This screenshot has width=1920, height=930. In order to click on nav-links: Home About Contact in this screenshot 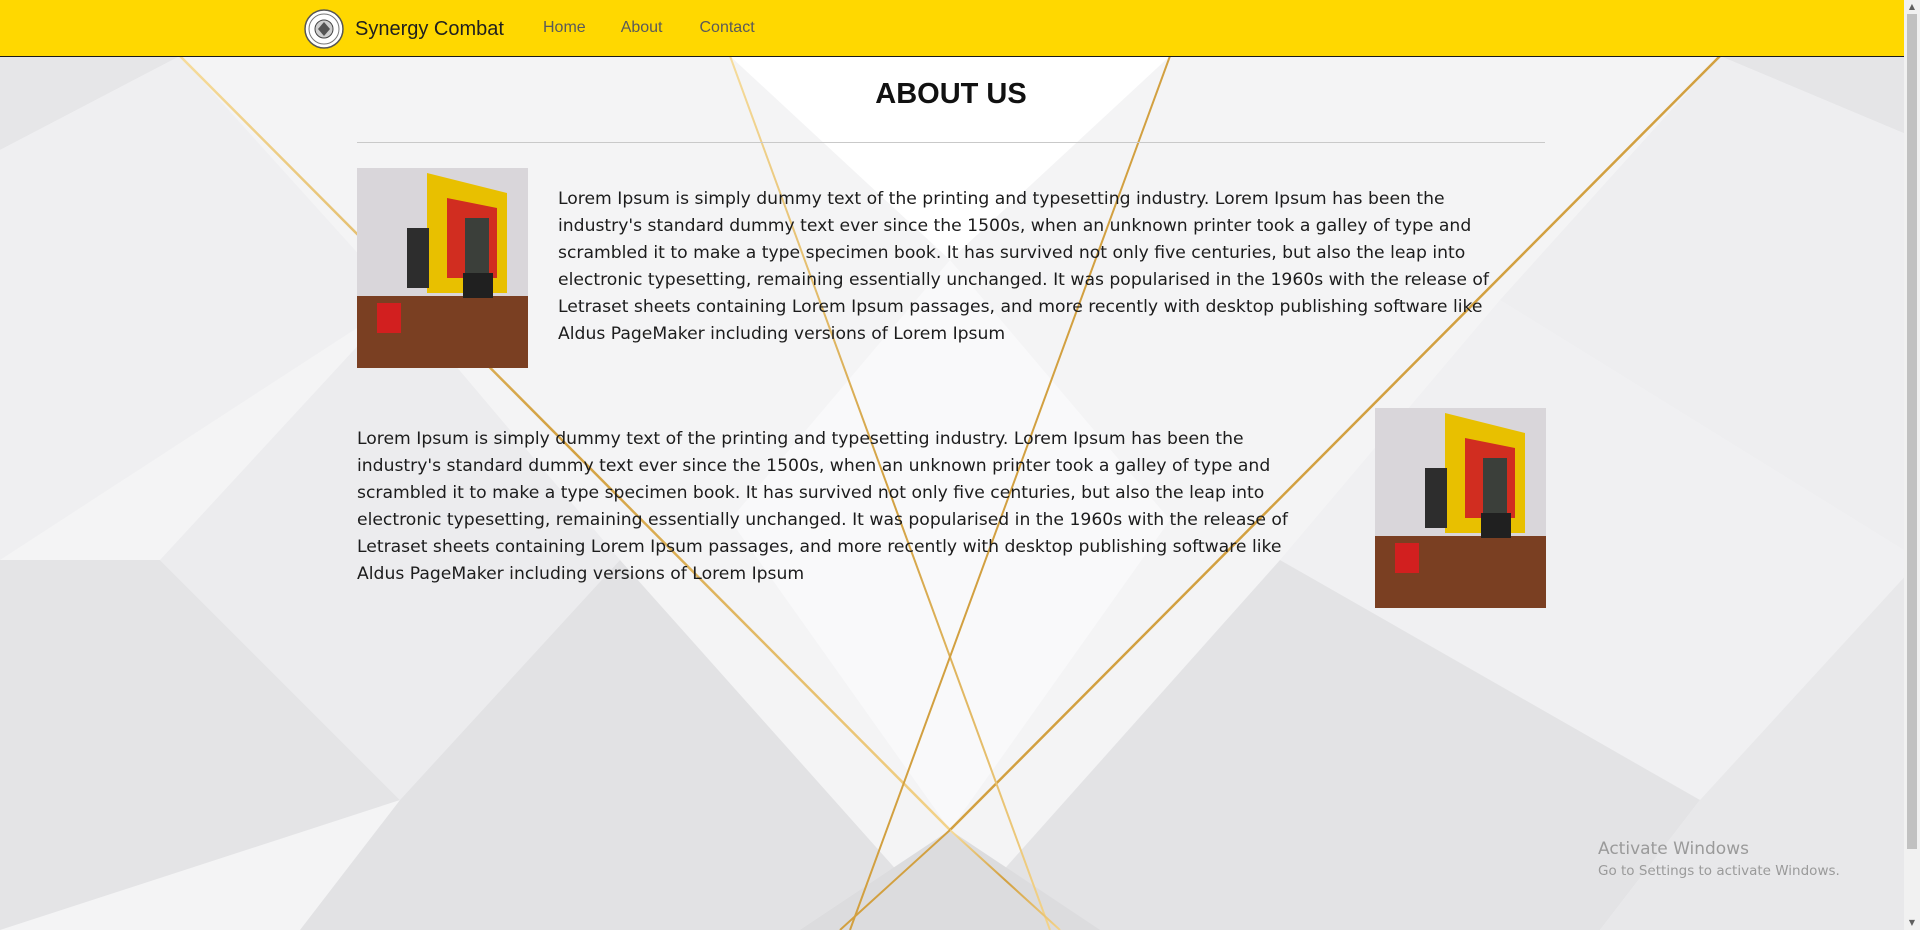, I will do `click(666, 28)`.